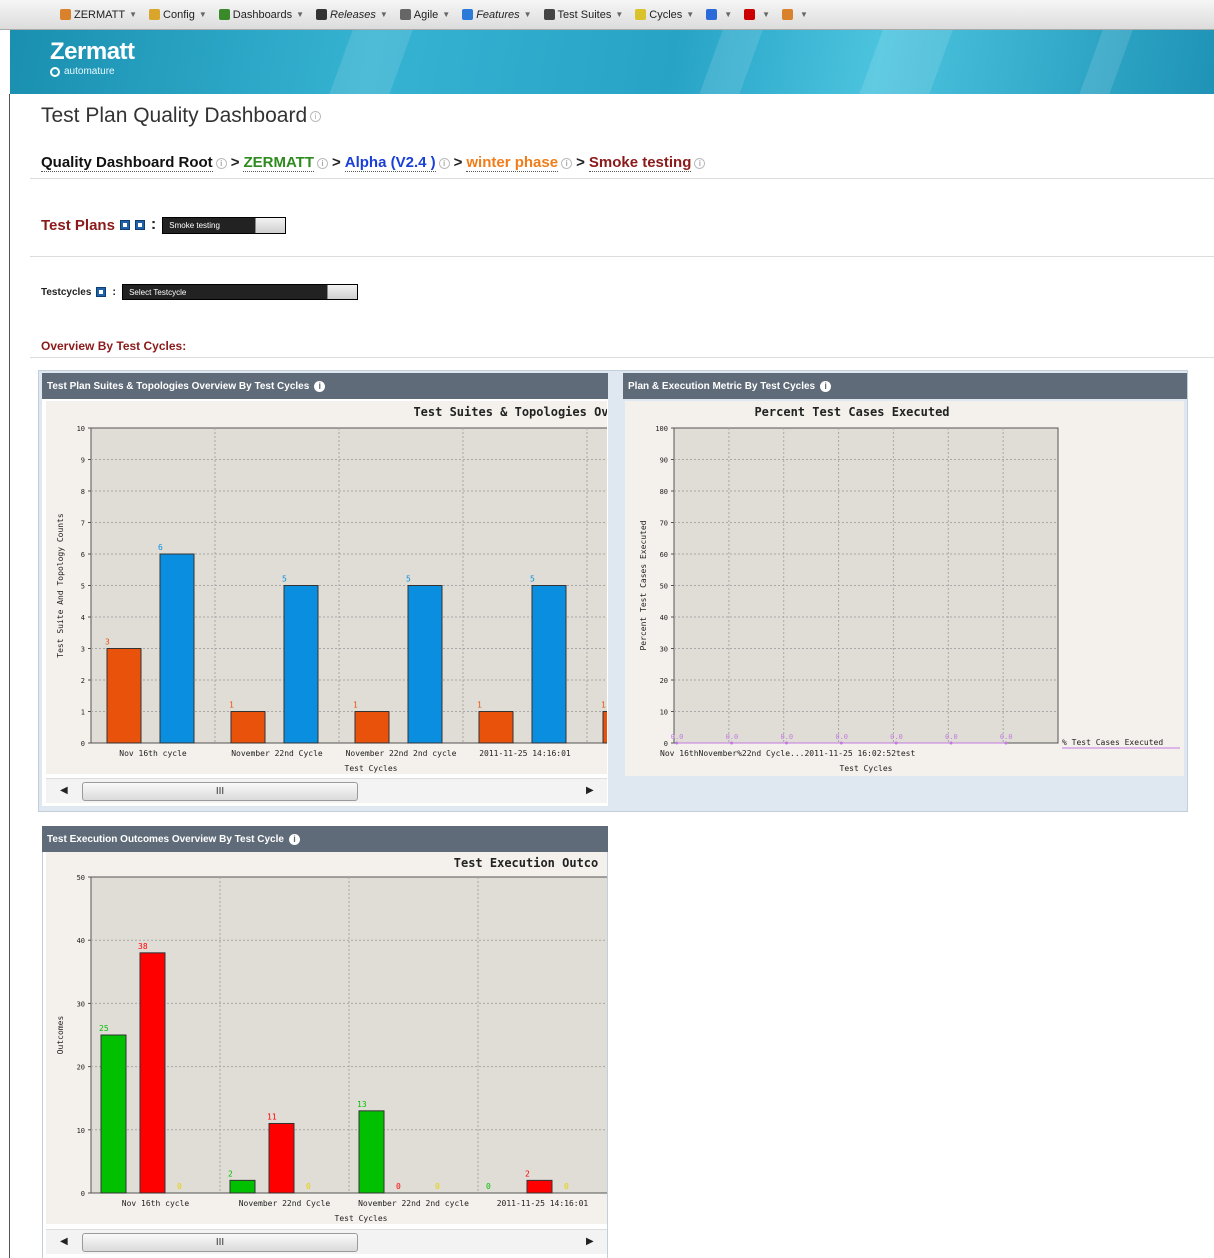 The height and width of the screenshot is (1258, 1214). I want to click on testcycles-row: Testcycles : Select Testcycle, so click(200, 292).